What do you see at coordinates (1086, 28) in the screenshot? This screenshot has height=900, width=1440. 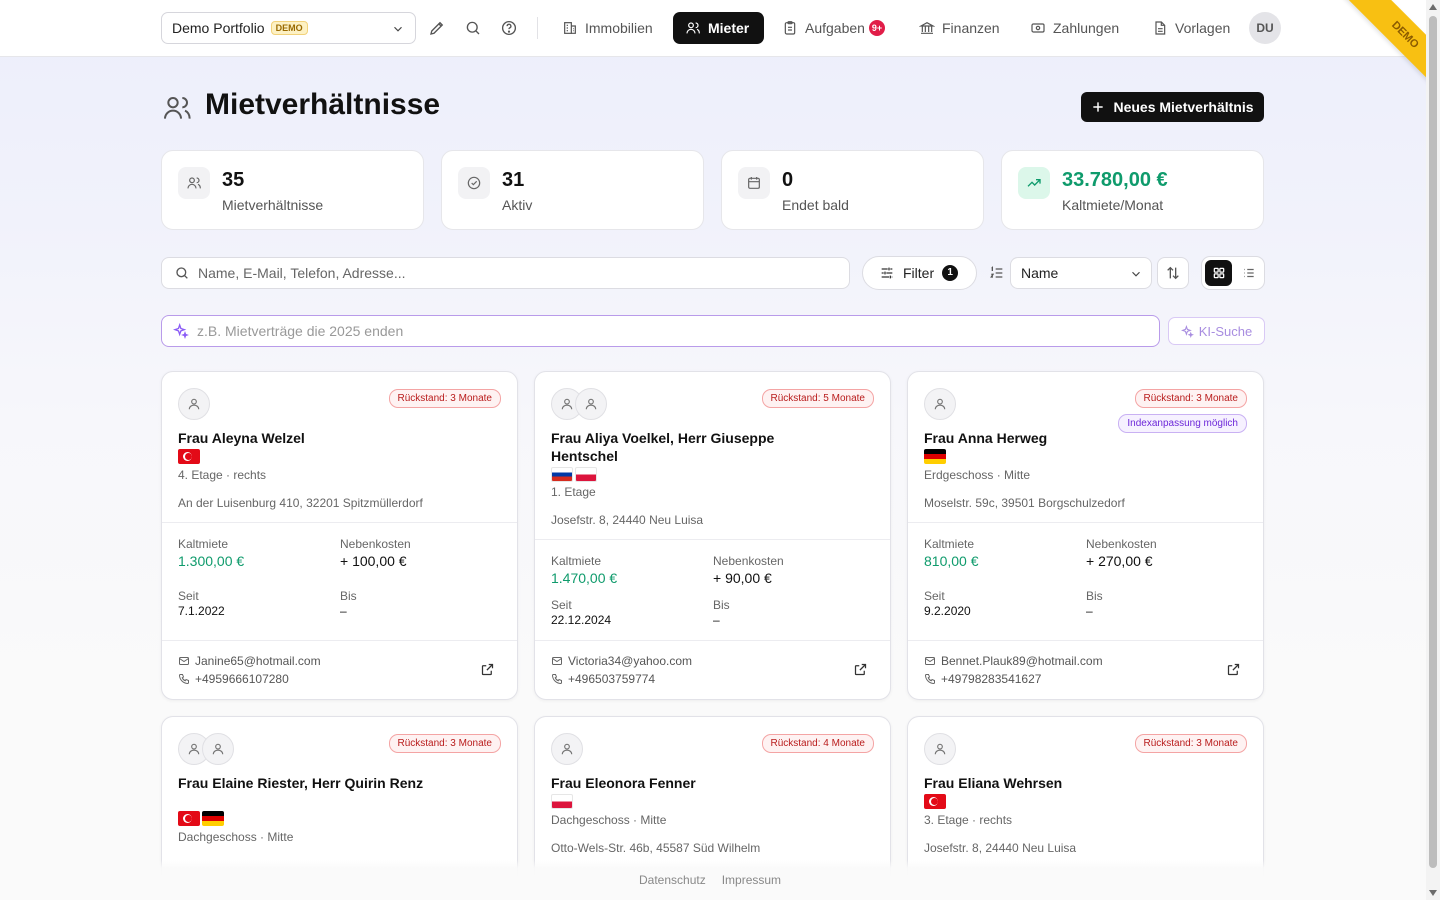 I see `nav-label: Zahlungen` at bounding box center [1086, 28].